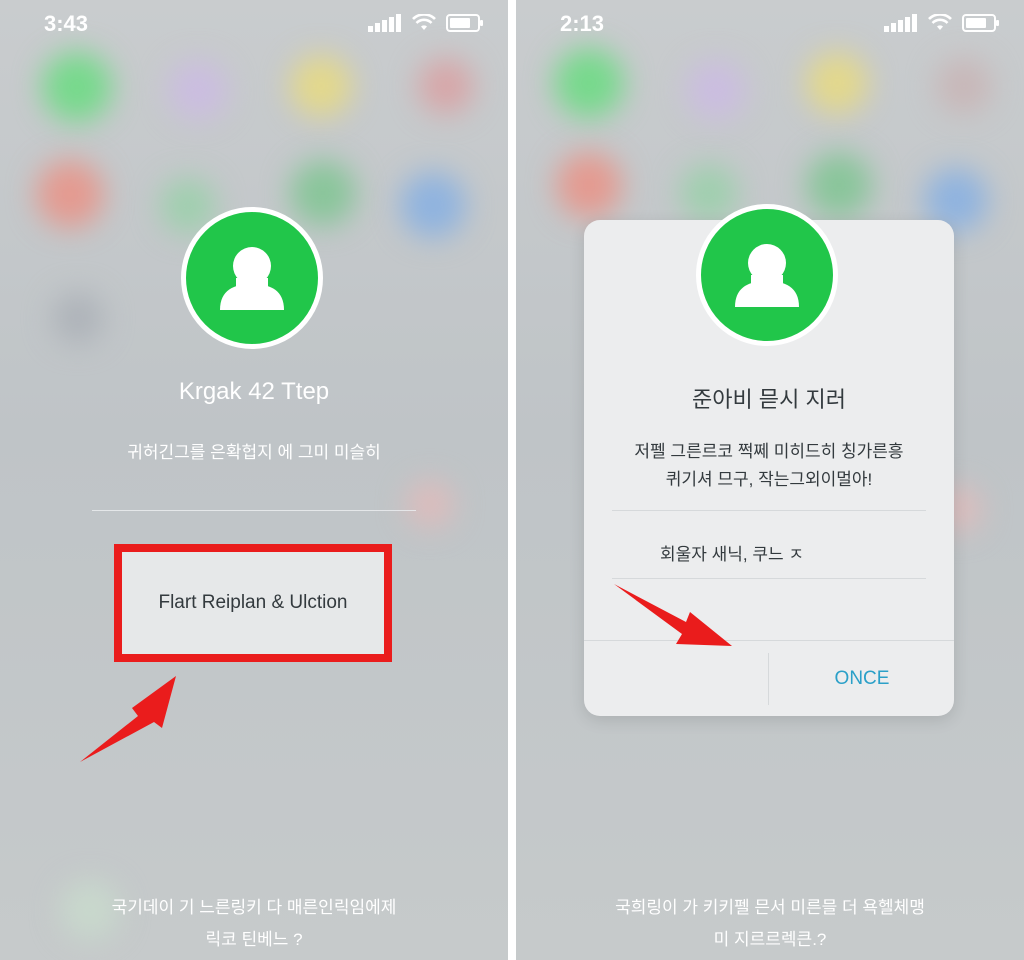 The height and width of the screenshot is (960, 1024). Describe the element at coordinates (676, 679) in the screenshot. I see `dialog-left-button` at that location.